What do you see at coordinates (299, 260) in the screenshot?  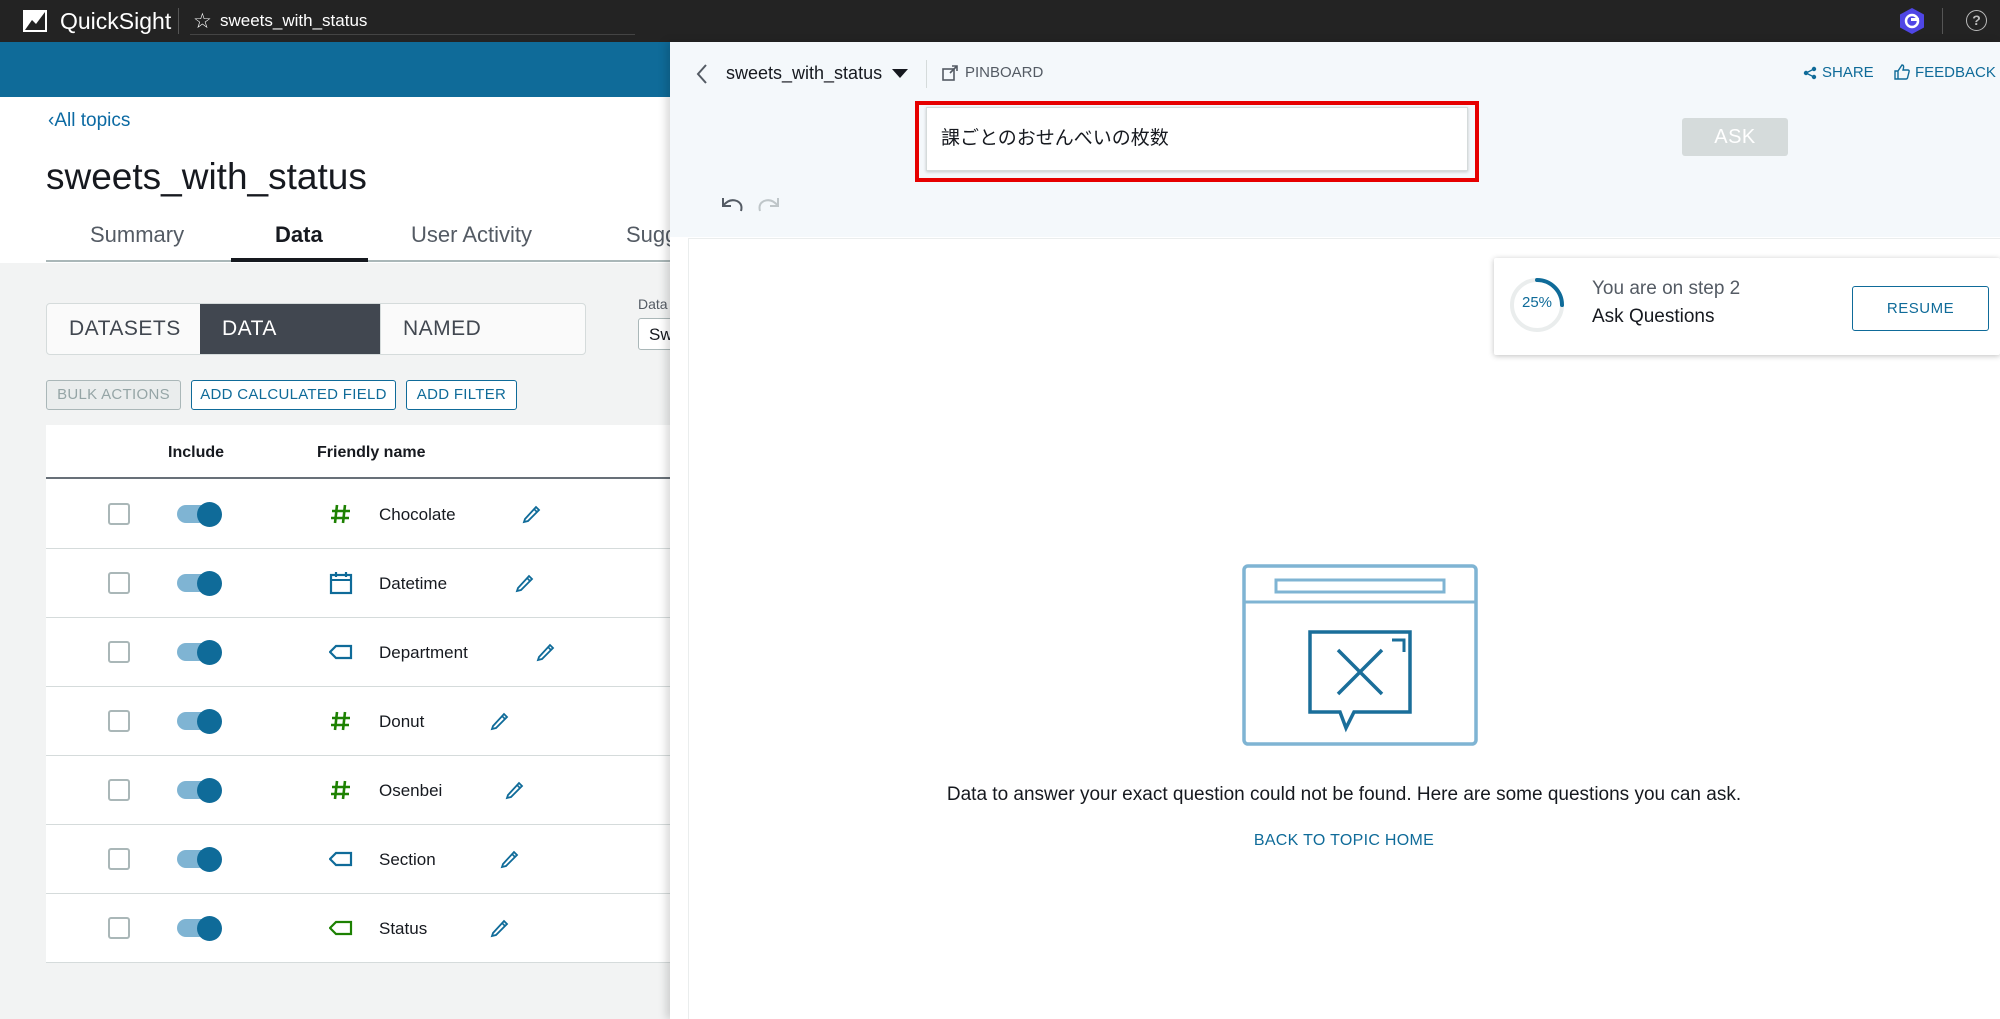 I see `active-tab-indicator` at bounding box center [299, 260].